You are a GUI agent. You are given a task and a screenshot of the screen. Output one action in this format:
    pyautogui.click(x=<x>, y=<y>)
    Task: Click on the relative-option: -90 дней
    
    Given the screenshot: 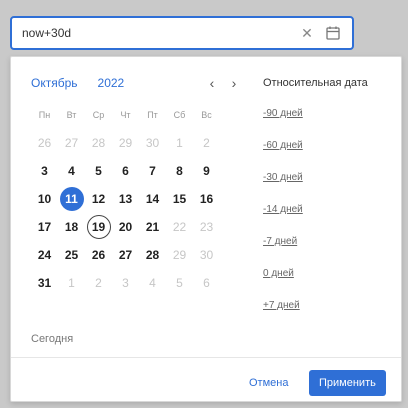 What is the action you would take?
    pyautogui.click(x=328, y=113)
    